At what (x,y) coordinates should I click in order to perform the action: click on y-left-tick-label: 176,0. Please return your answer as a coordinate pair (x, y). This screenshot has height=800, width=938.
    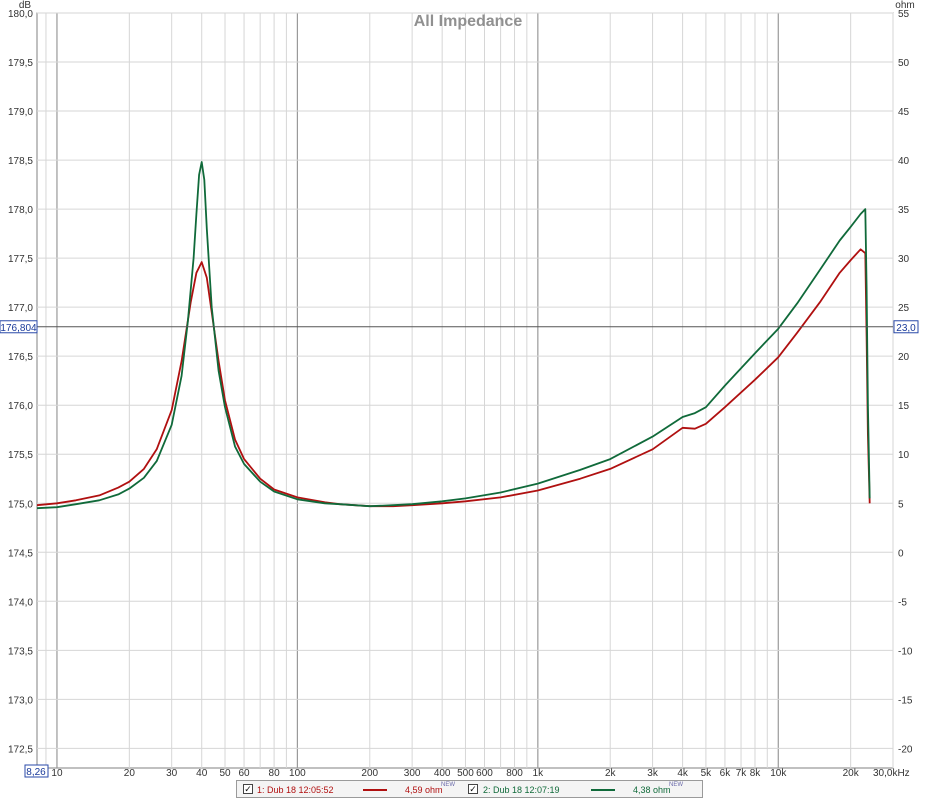
    Looking at the image, I should click on (20, 406).